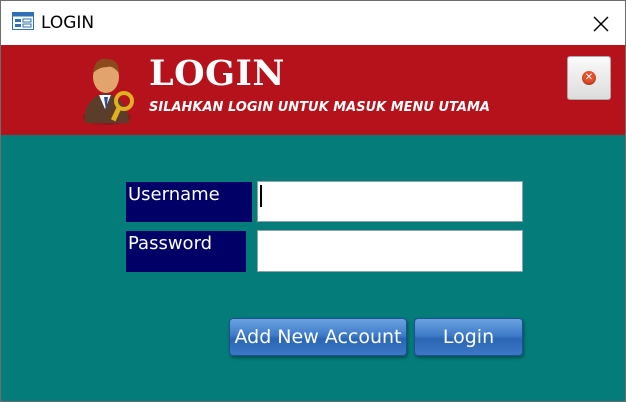 This screenshot has height=402, width=626. Describe the element at coordinates (318, 337) in the screenshot. I see `add-new-account-button: Add New Account` at that location.